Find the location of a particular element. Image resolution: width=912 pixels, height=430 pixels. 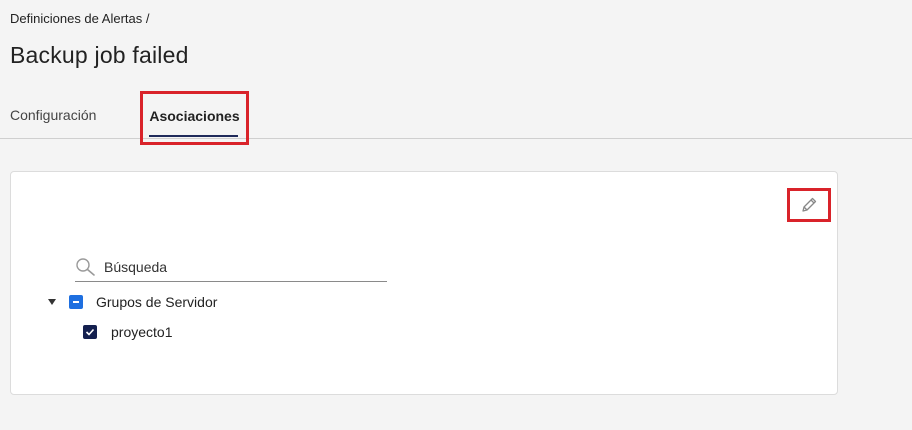

search-input is located at coordinates (239, 266).